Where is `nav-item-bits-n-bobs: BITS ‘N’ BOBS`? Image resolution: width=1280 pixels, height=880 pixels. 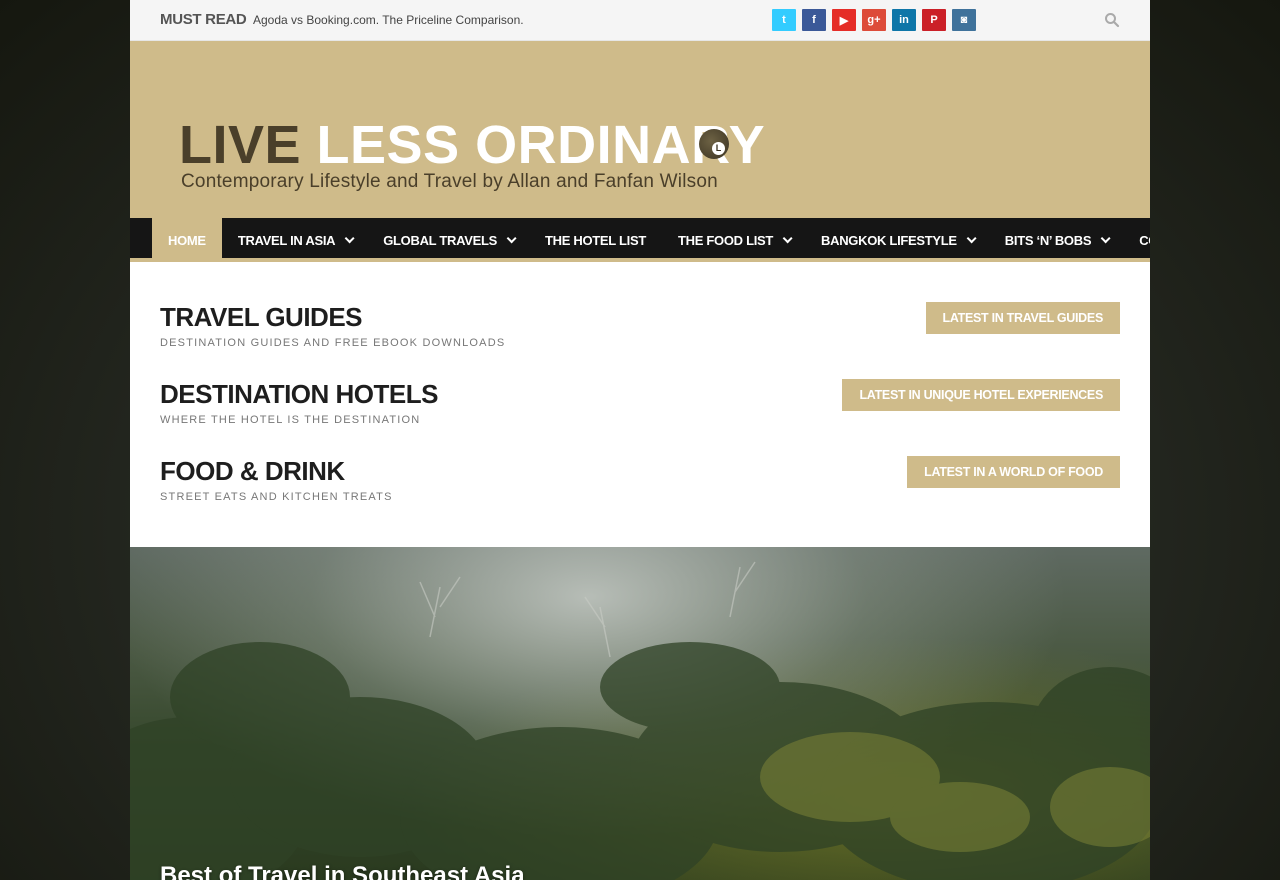 nav-item-bits-n-bobs: BITS ‘N’ BOBS is located at coordinates (1056, 240).